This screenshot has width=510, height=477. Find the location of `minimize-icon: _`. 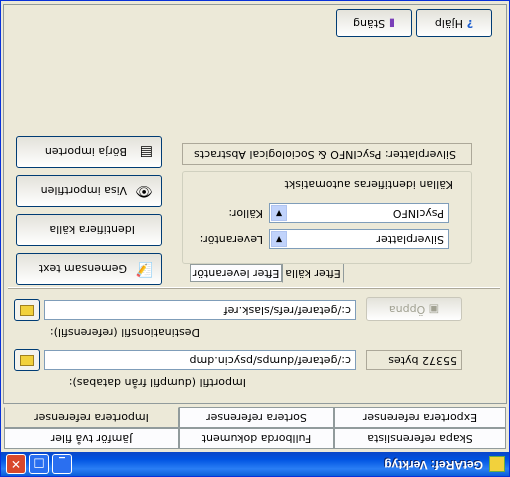

minimize-icon: _ is located at coordinates (62, 464).